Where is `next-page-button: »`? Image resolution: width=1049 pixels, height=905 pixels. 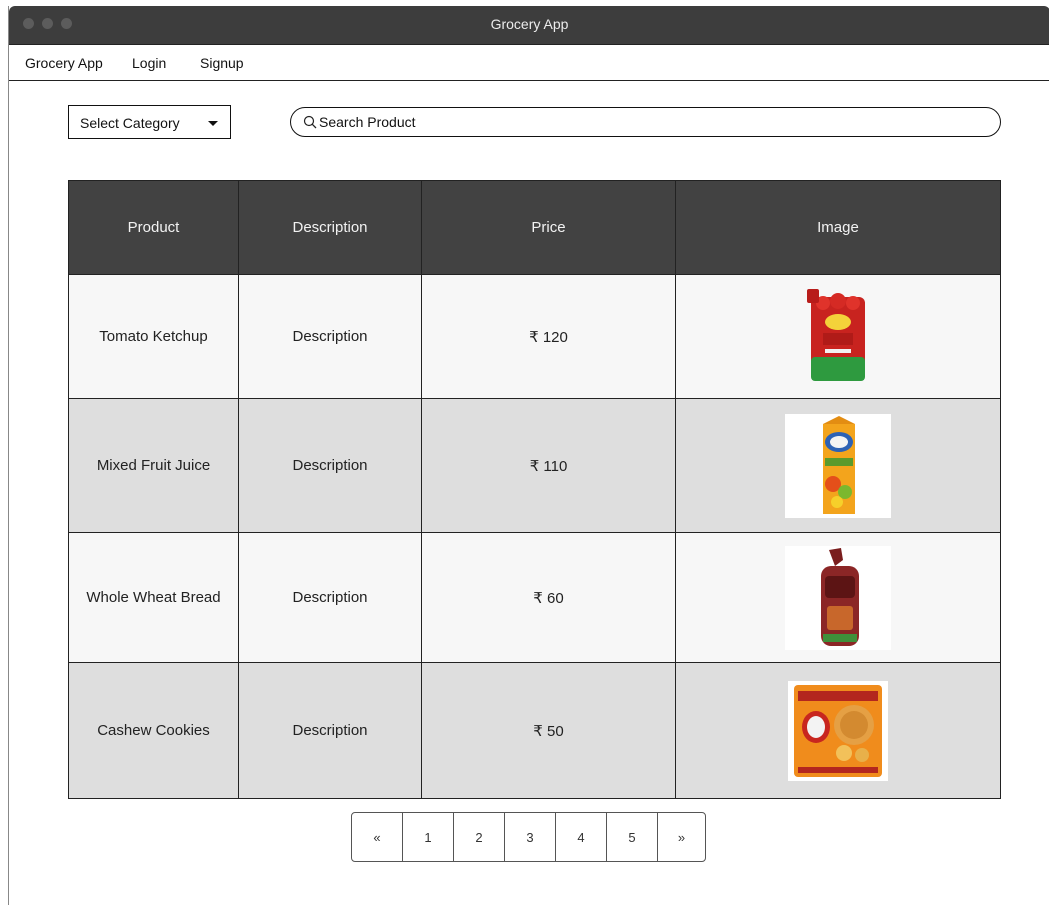 next-page-button: » is located at coordinates (681, 837).